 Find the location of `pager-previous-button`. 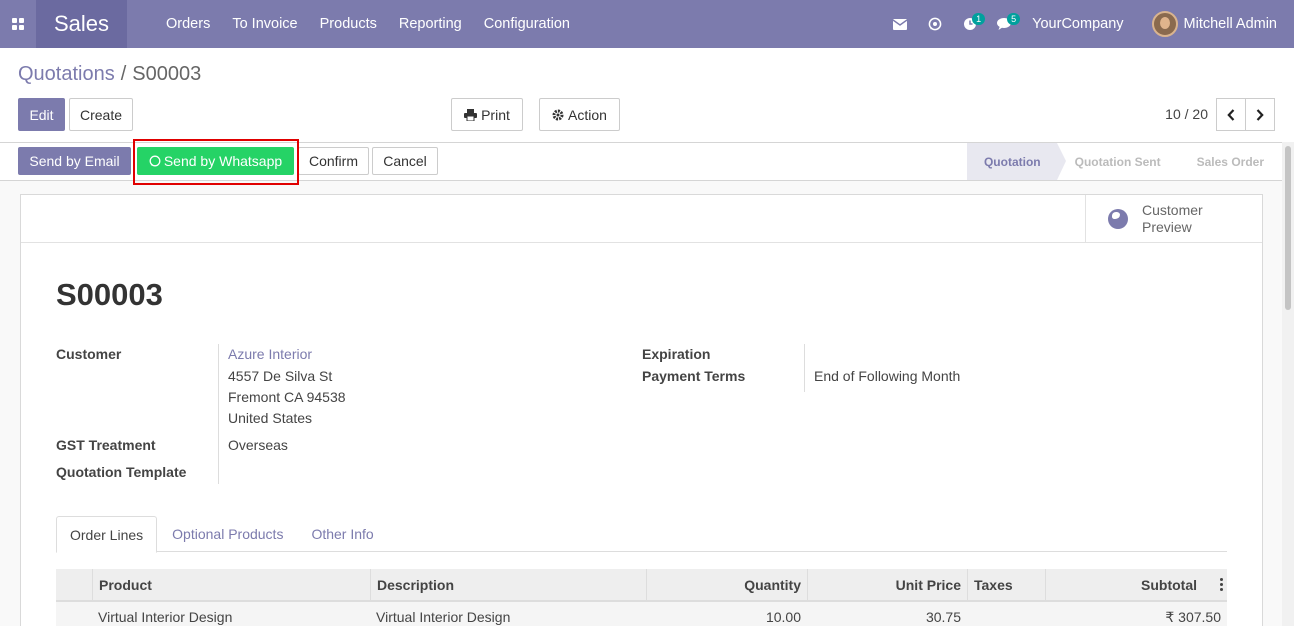

pager-previous-button is located at coordinates (1231, 114).